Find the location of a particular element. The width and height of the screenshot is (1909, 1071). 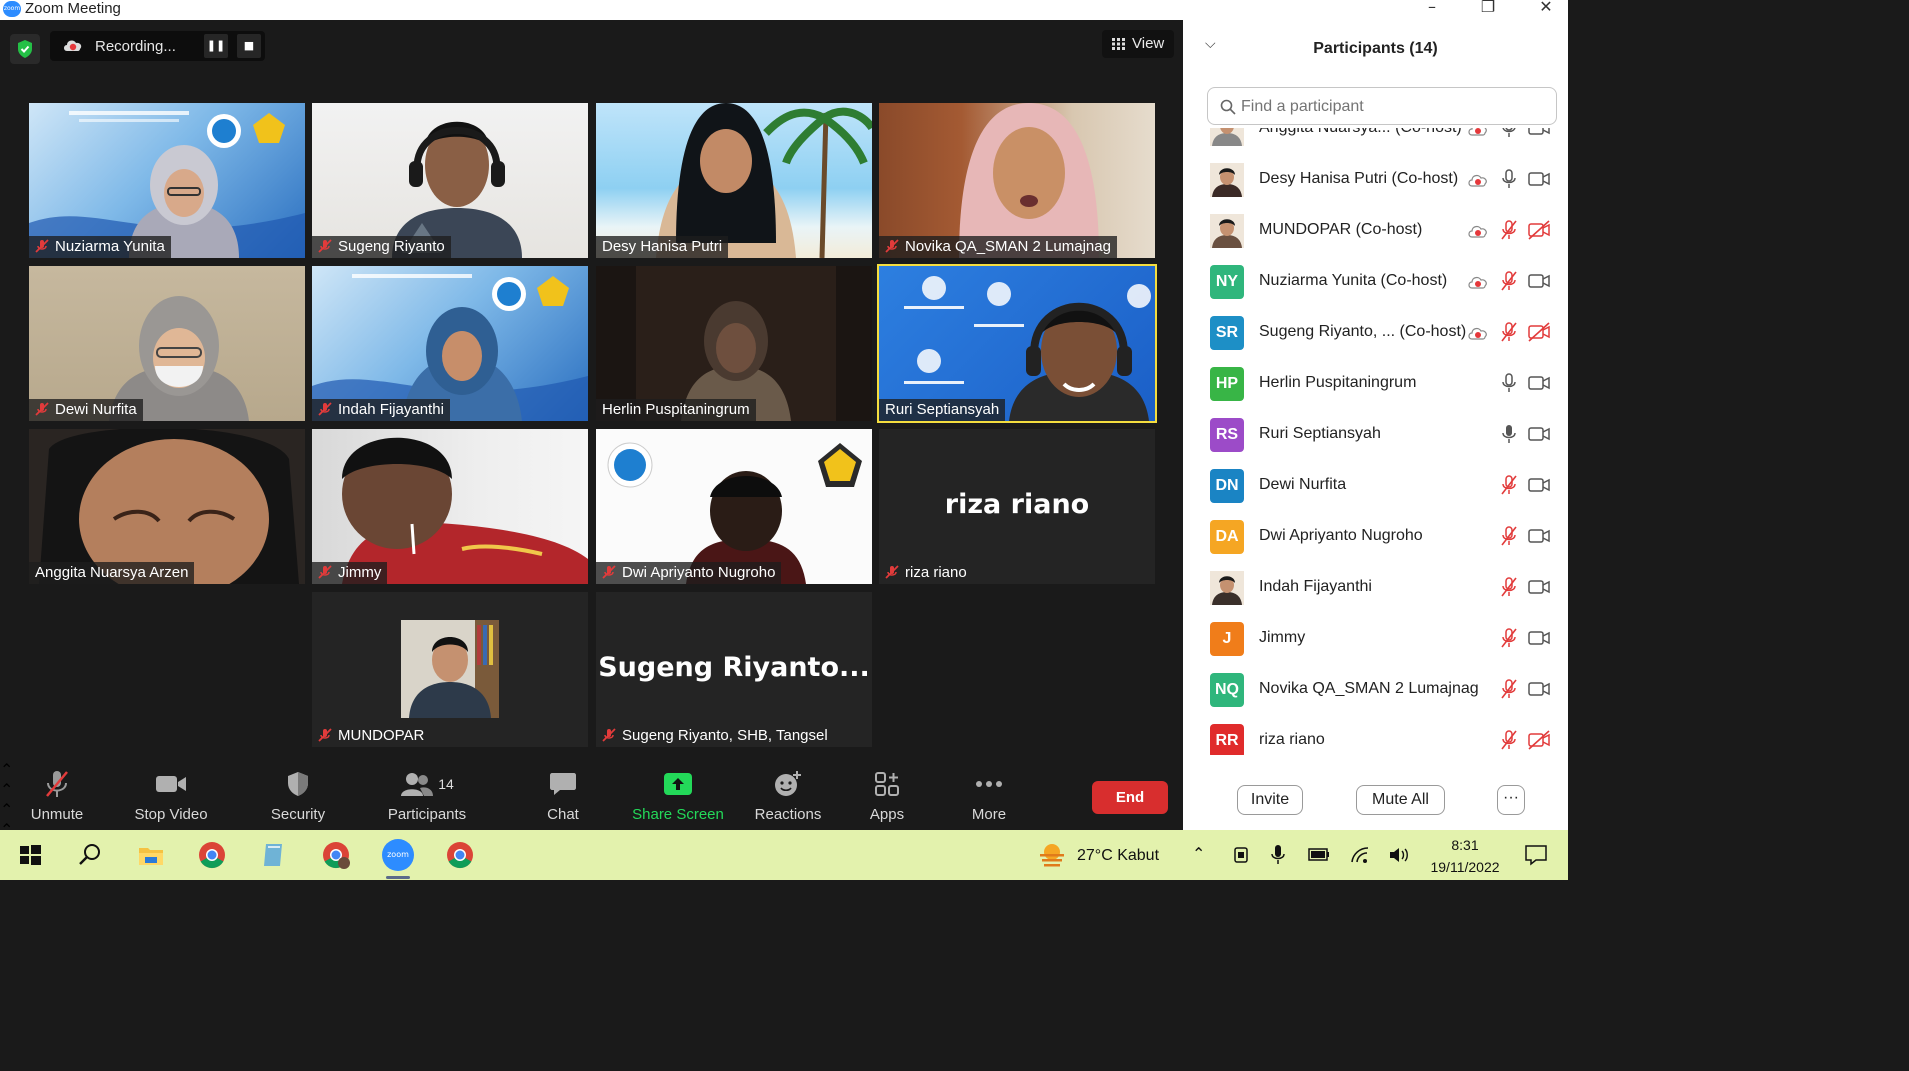

participant-row: DA Dwi Apriyanto Nugroho is located at coordinates (1375, 537).